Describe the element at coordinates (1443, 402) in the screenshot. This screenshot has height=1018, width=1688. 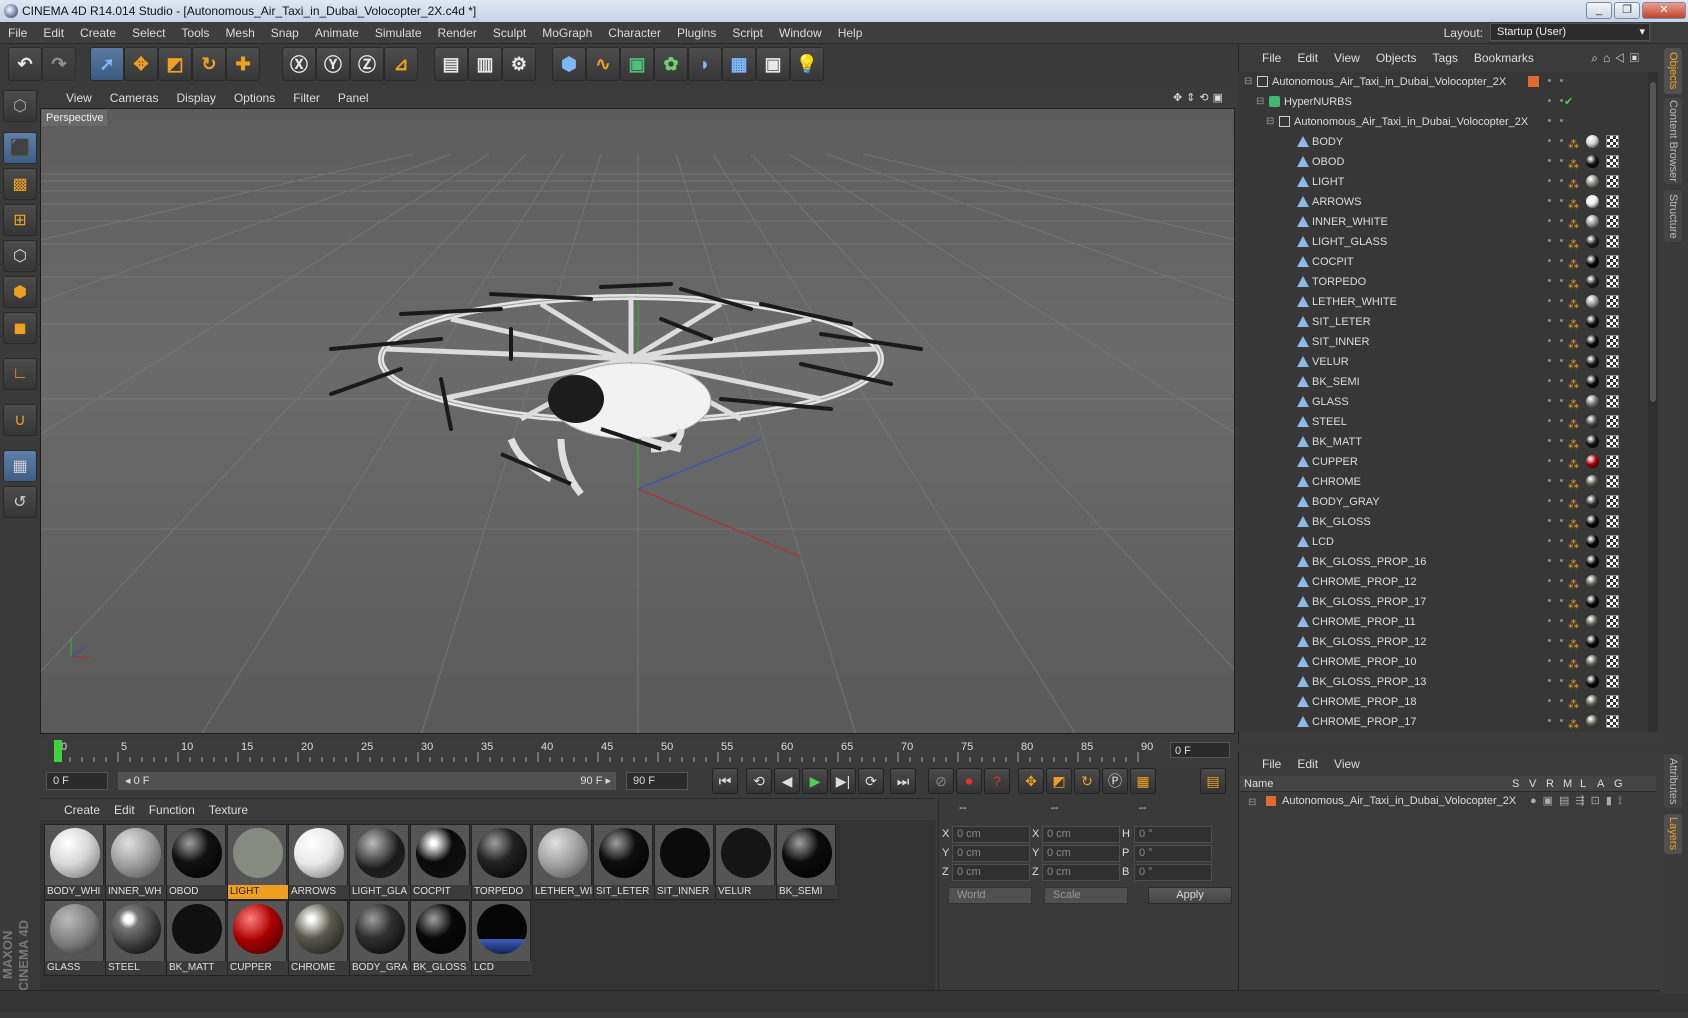
I see `object-row: GLASS ⁂` at that location.